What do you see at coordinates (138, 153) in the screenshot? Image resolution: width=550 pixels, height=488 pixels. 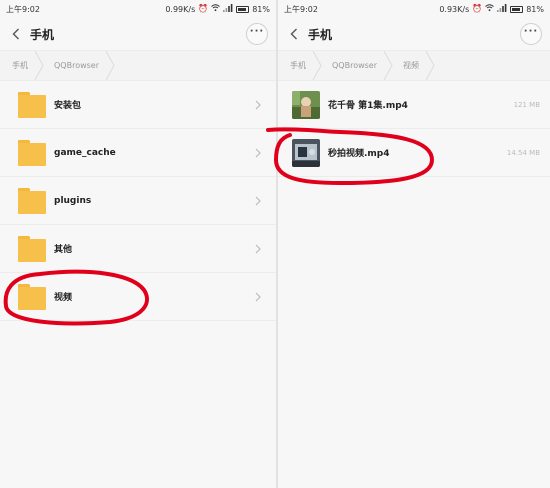 I see `folder-row-game-cache: game_cache` at bounding box center [138, 153].